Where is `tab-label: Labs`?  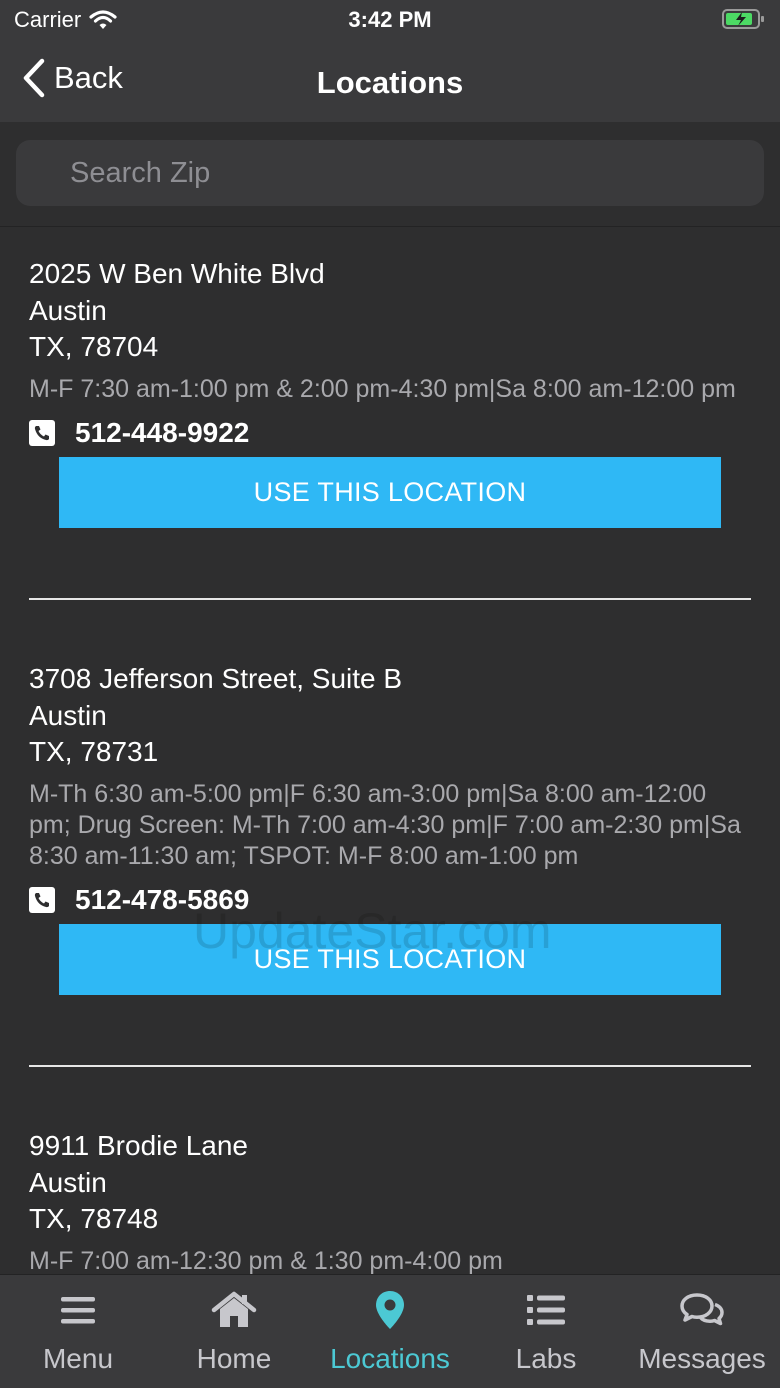
tab-label: Labs is located at coordinates (546, 1358).